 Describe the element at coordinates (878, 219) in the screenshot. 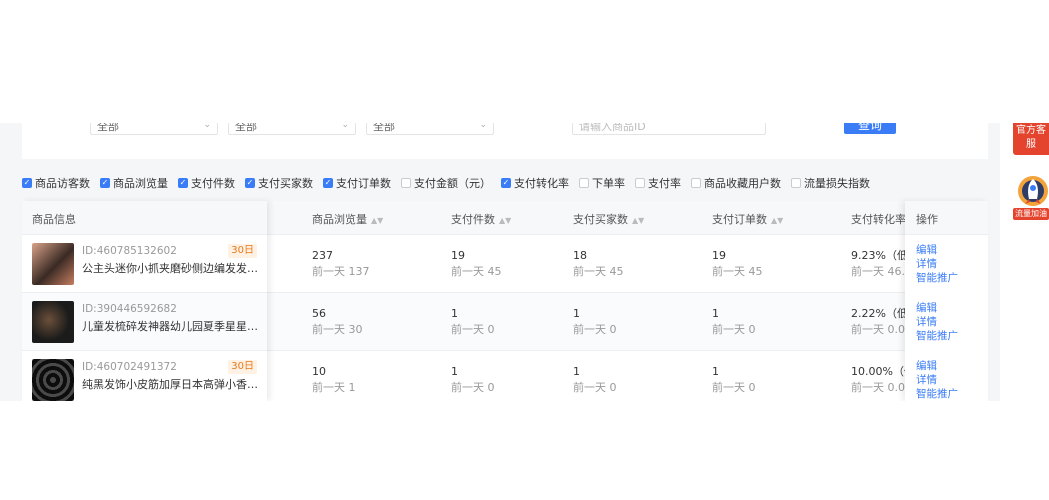

I see `th-conv-rate: 支付转化率` at that location.